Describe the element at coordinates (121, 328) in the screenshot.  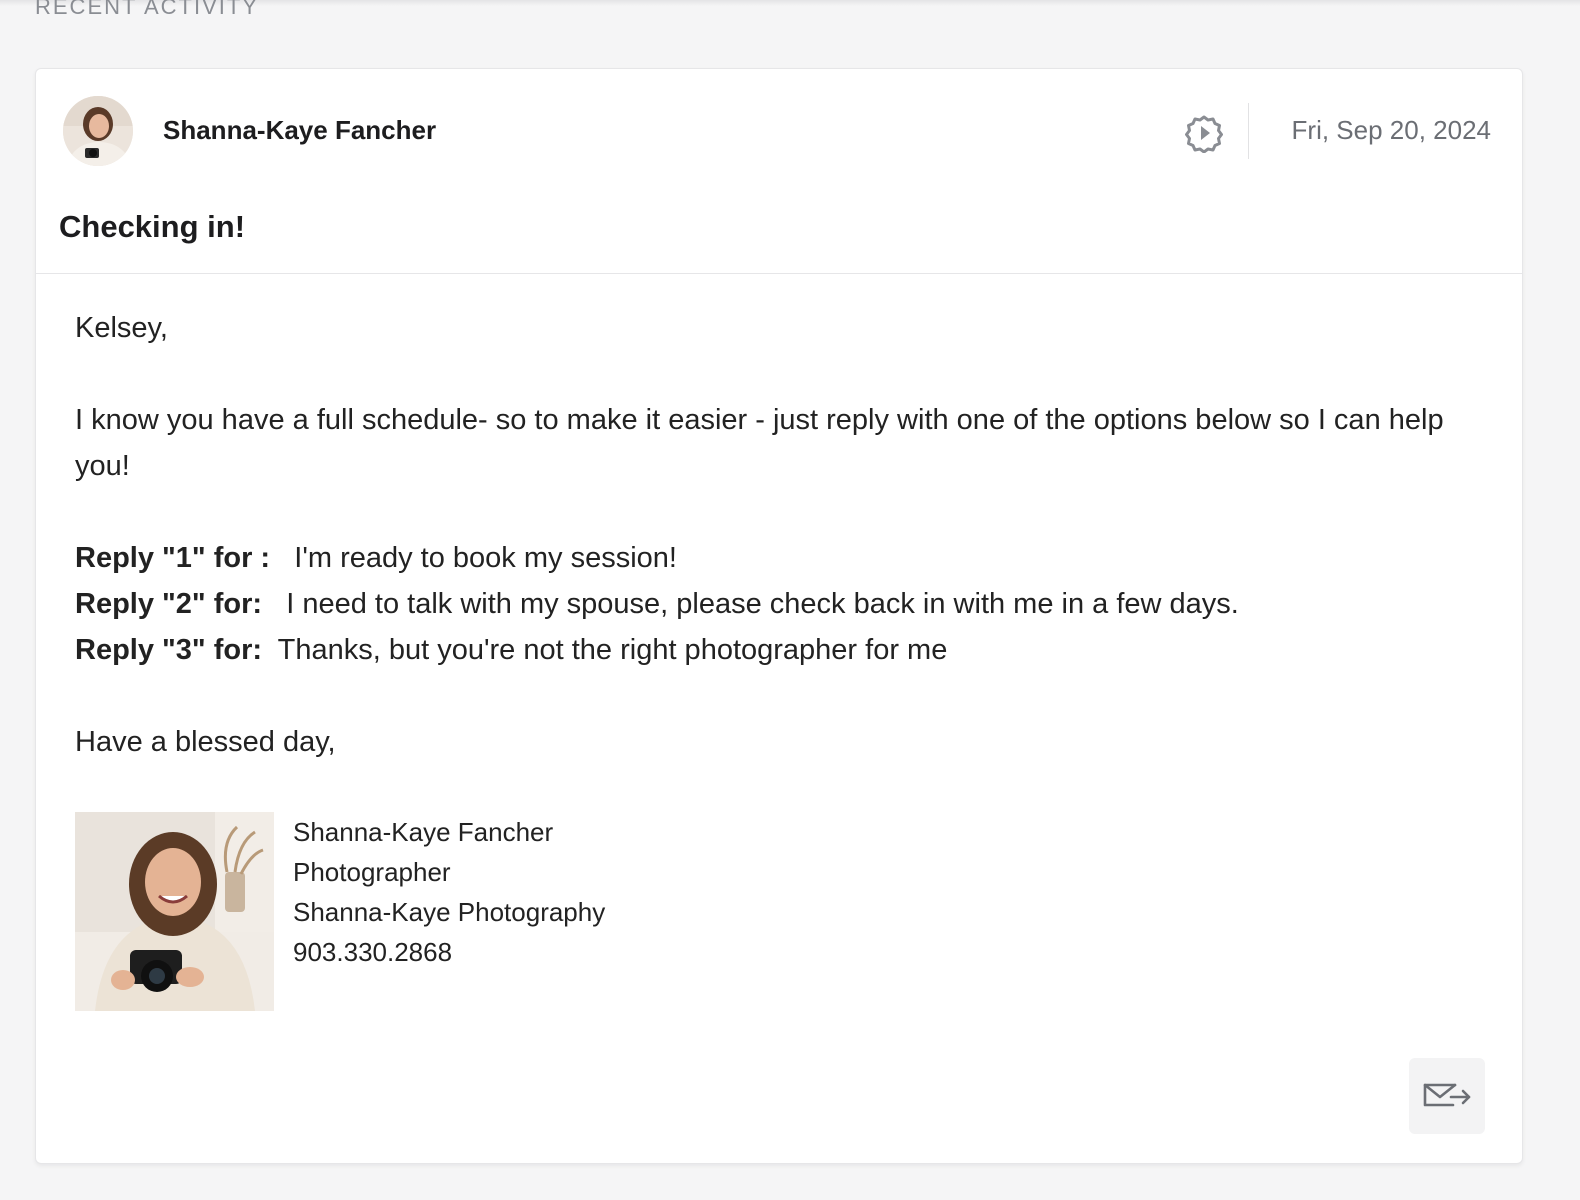
I see `greeting: Kelsey,` at that location.